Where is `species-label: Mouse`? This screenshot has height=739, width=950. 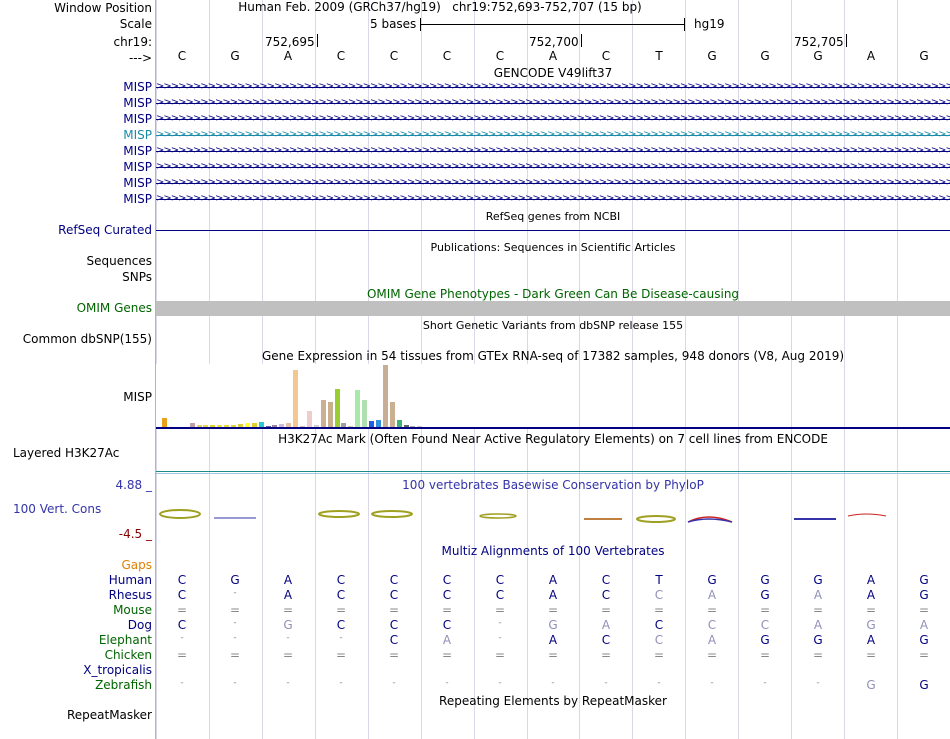
species-label: Mouse is located at coordinates (132, 610).